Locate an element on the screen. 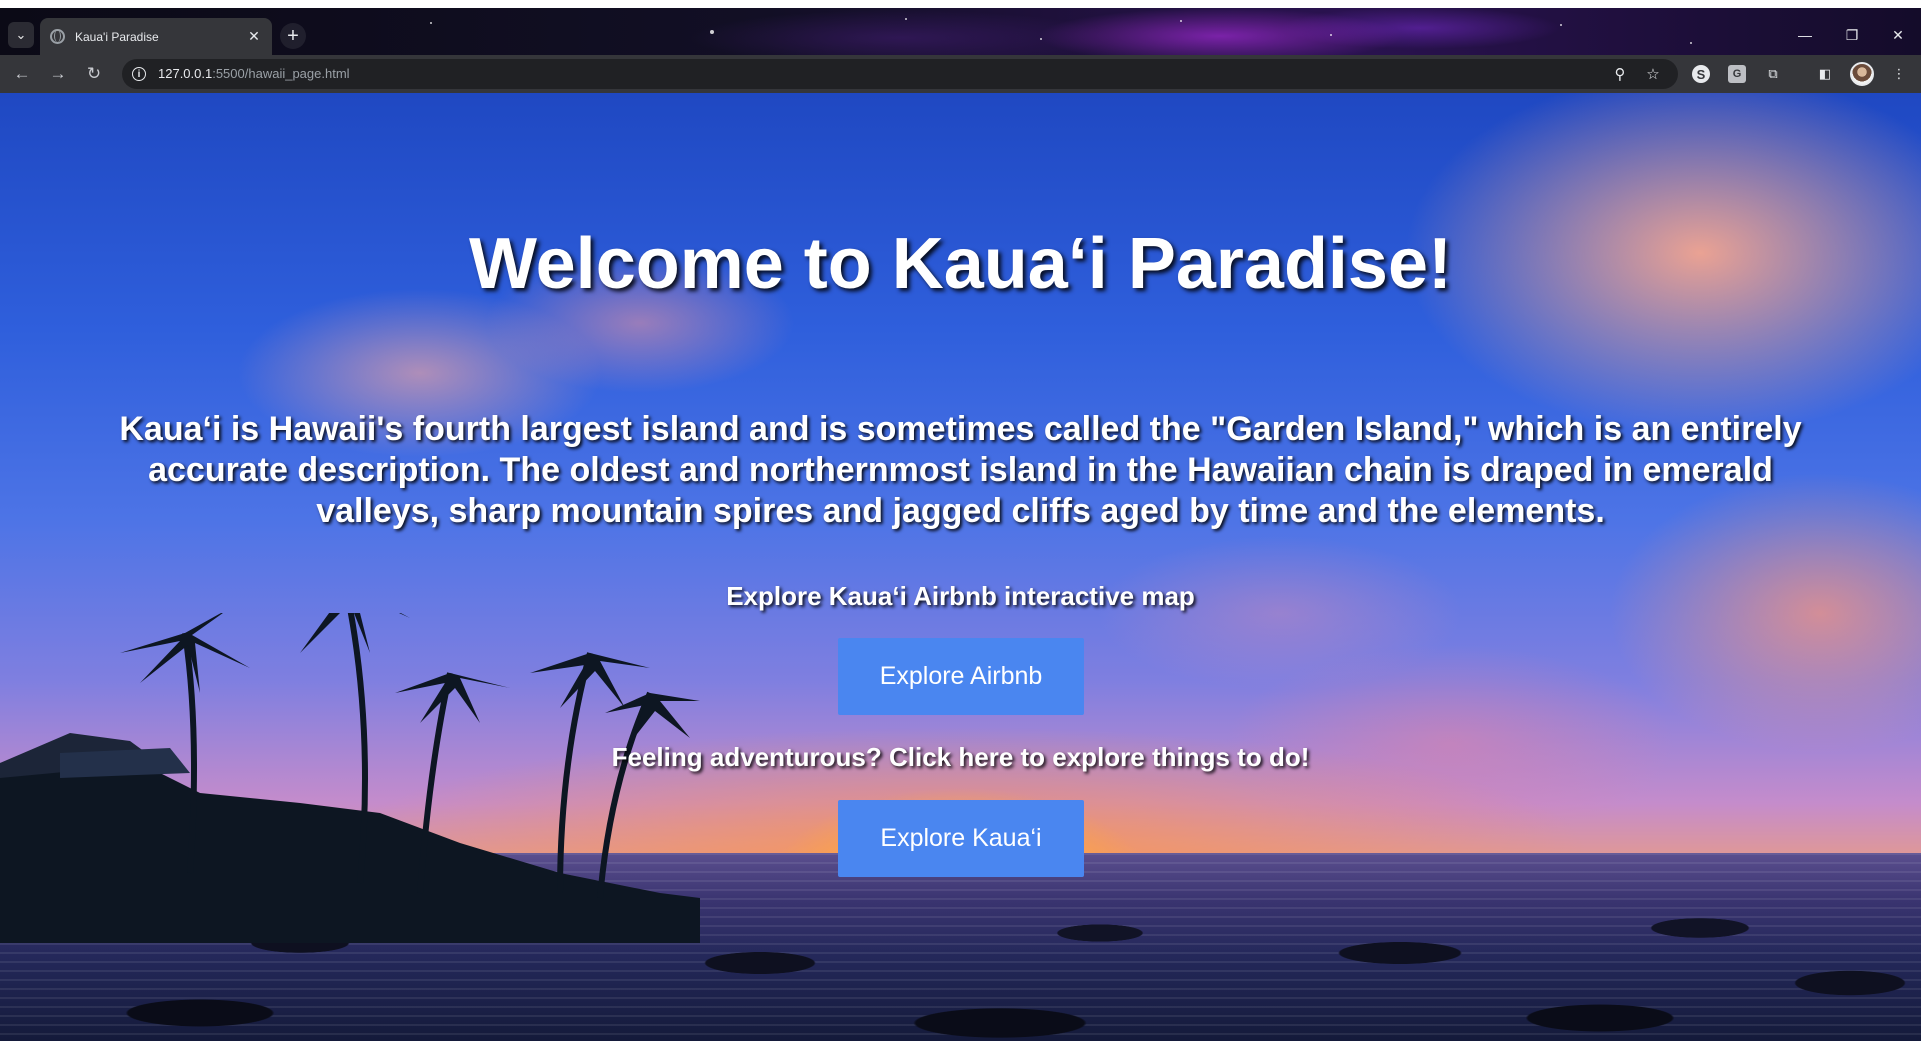 The width and height of the screenshot is (1921, 1041). minimize-button: — is located at coordinates (1805, 35).